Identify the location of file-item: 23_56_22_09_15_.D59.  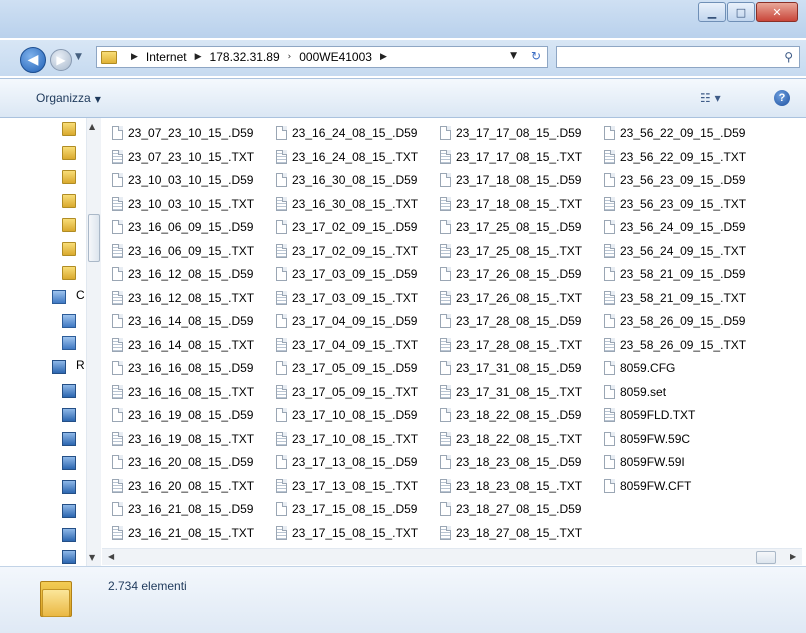
(674, 133).